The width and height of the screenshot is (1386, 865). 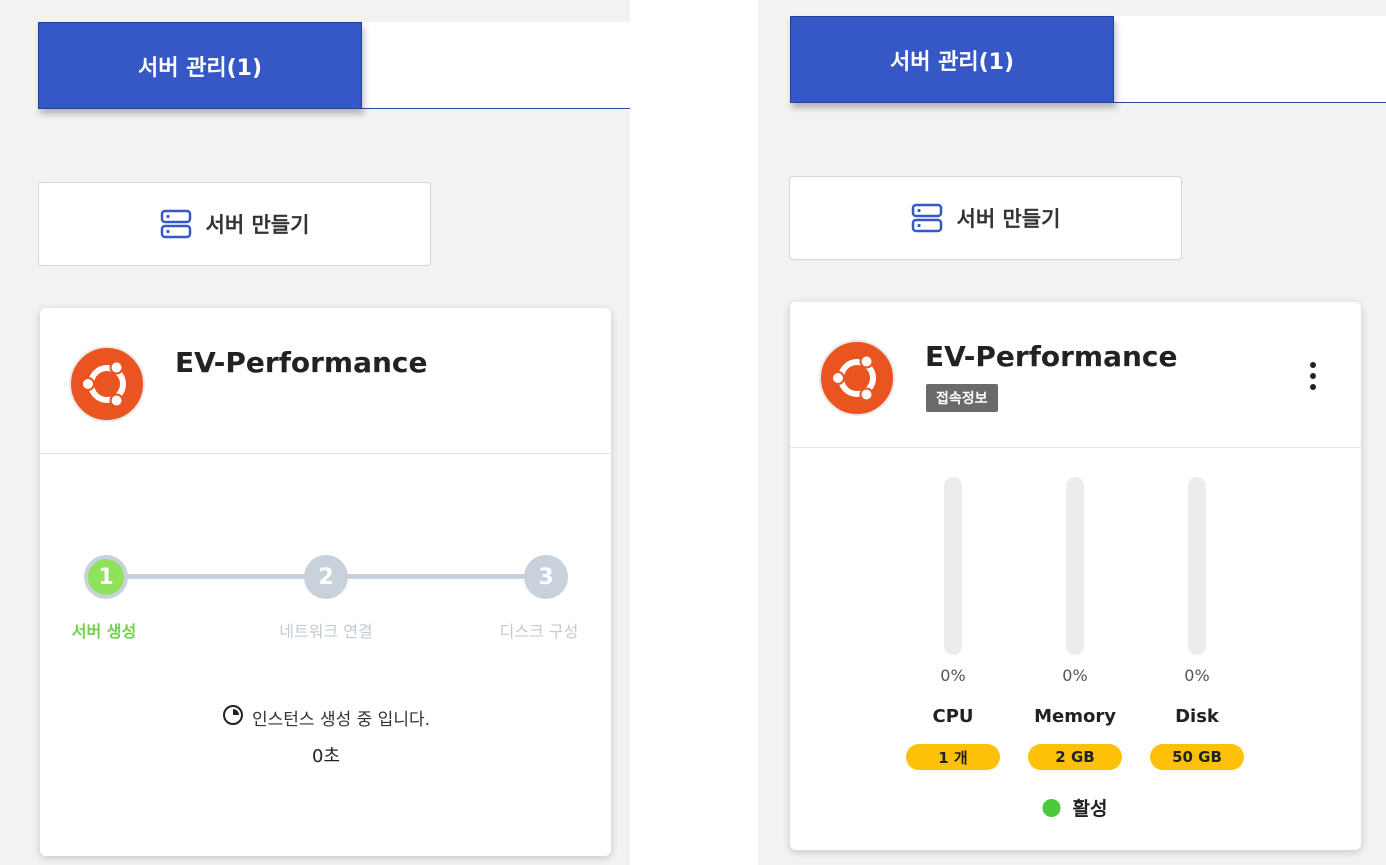 What do you see at coordinates (1197, 757) in the screenshot?
I see `disk-spec-pill: 50 GB` at bounding box center [1197, 757].